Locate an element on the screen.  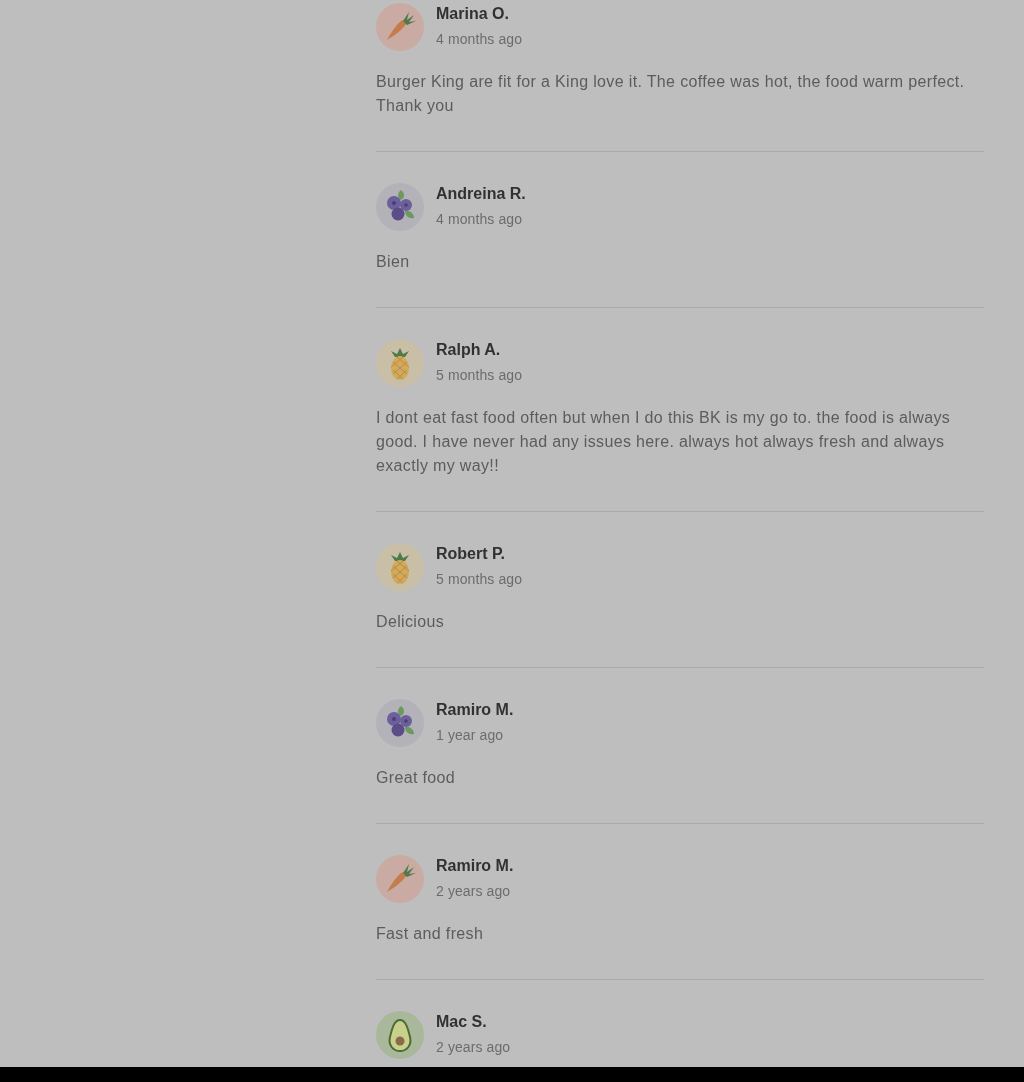
author-name: Marina O. is located at coordinates (473, 14).